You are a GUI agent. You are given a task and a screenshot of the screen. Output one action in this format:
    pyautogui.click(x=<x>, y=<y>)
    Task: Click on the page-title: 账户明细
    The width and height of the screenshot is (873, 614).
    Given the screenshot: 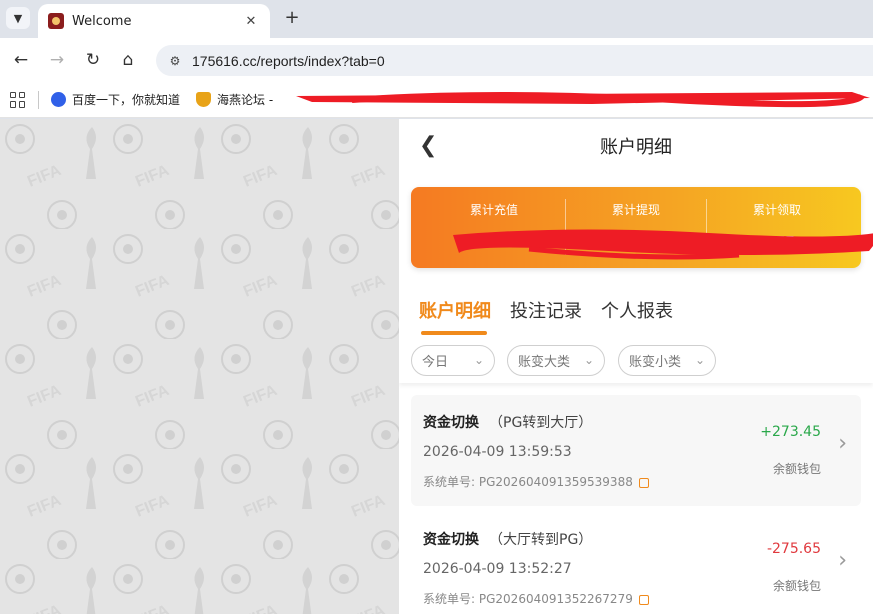 What is the action you would take?
    pyautogui.click(x=636, y=147)
    